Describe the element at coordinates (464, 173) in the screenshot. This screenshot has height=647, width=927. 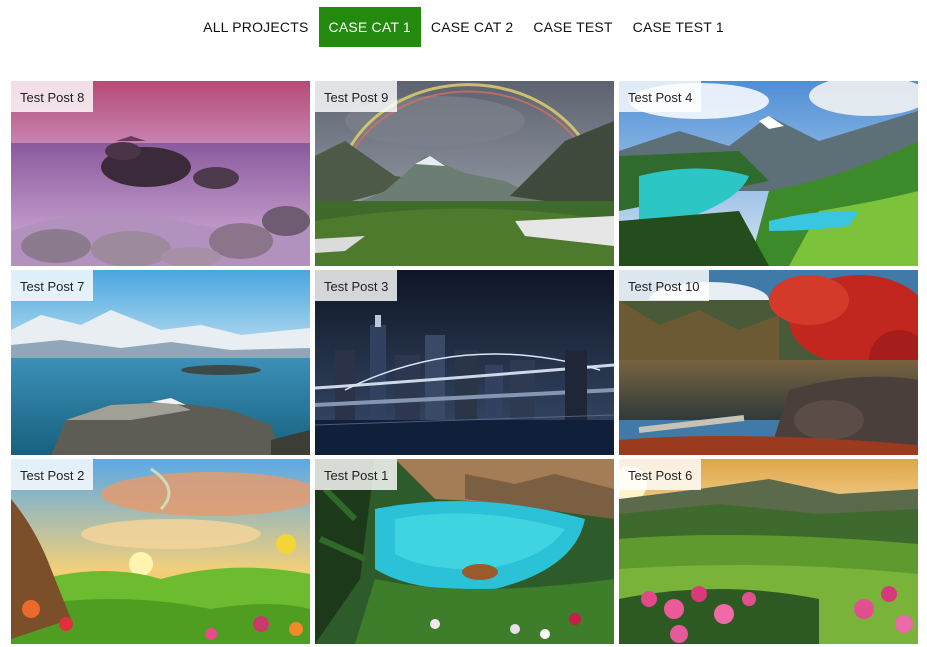
I see `portfolio-item: Test Post 9` at that location.